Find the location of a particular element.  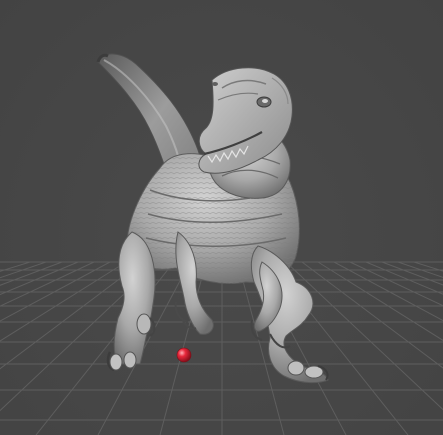

raptor-left-leg is located at coordinates (131, 301).